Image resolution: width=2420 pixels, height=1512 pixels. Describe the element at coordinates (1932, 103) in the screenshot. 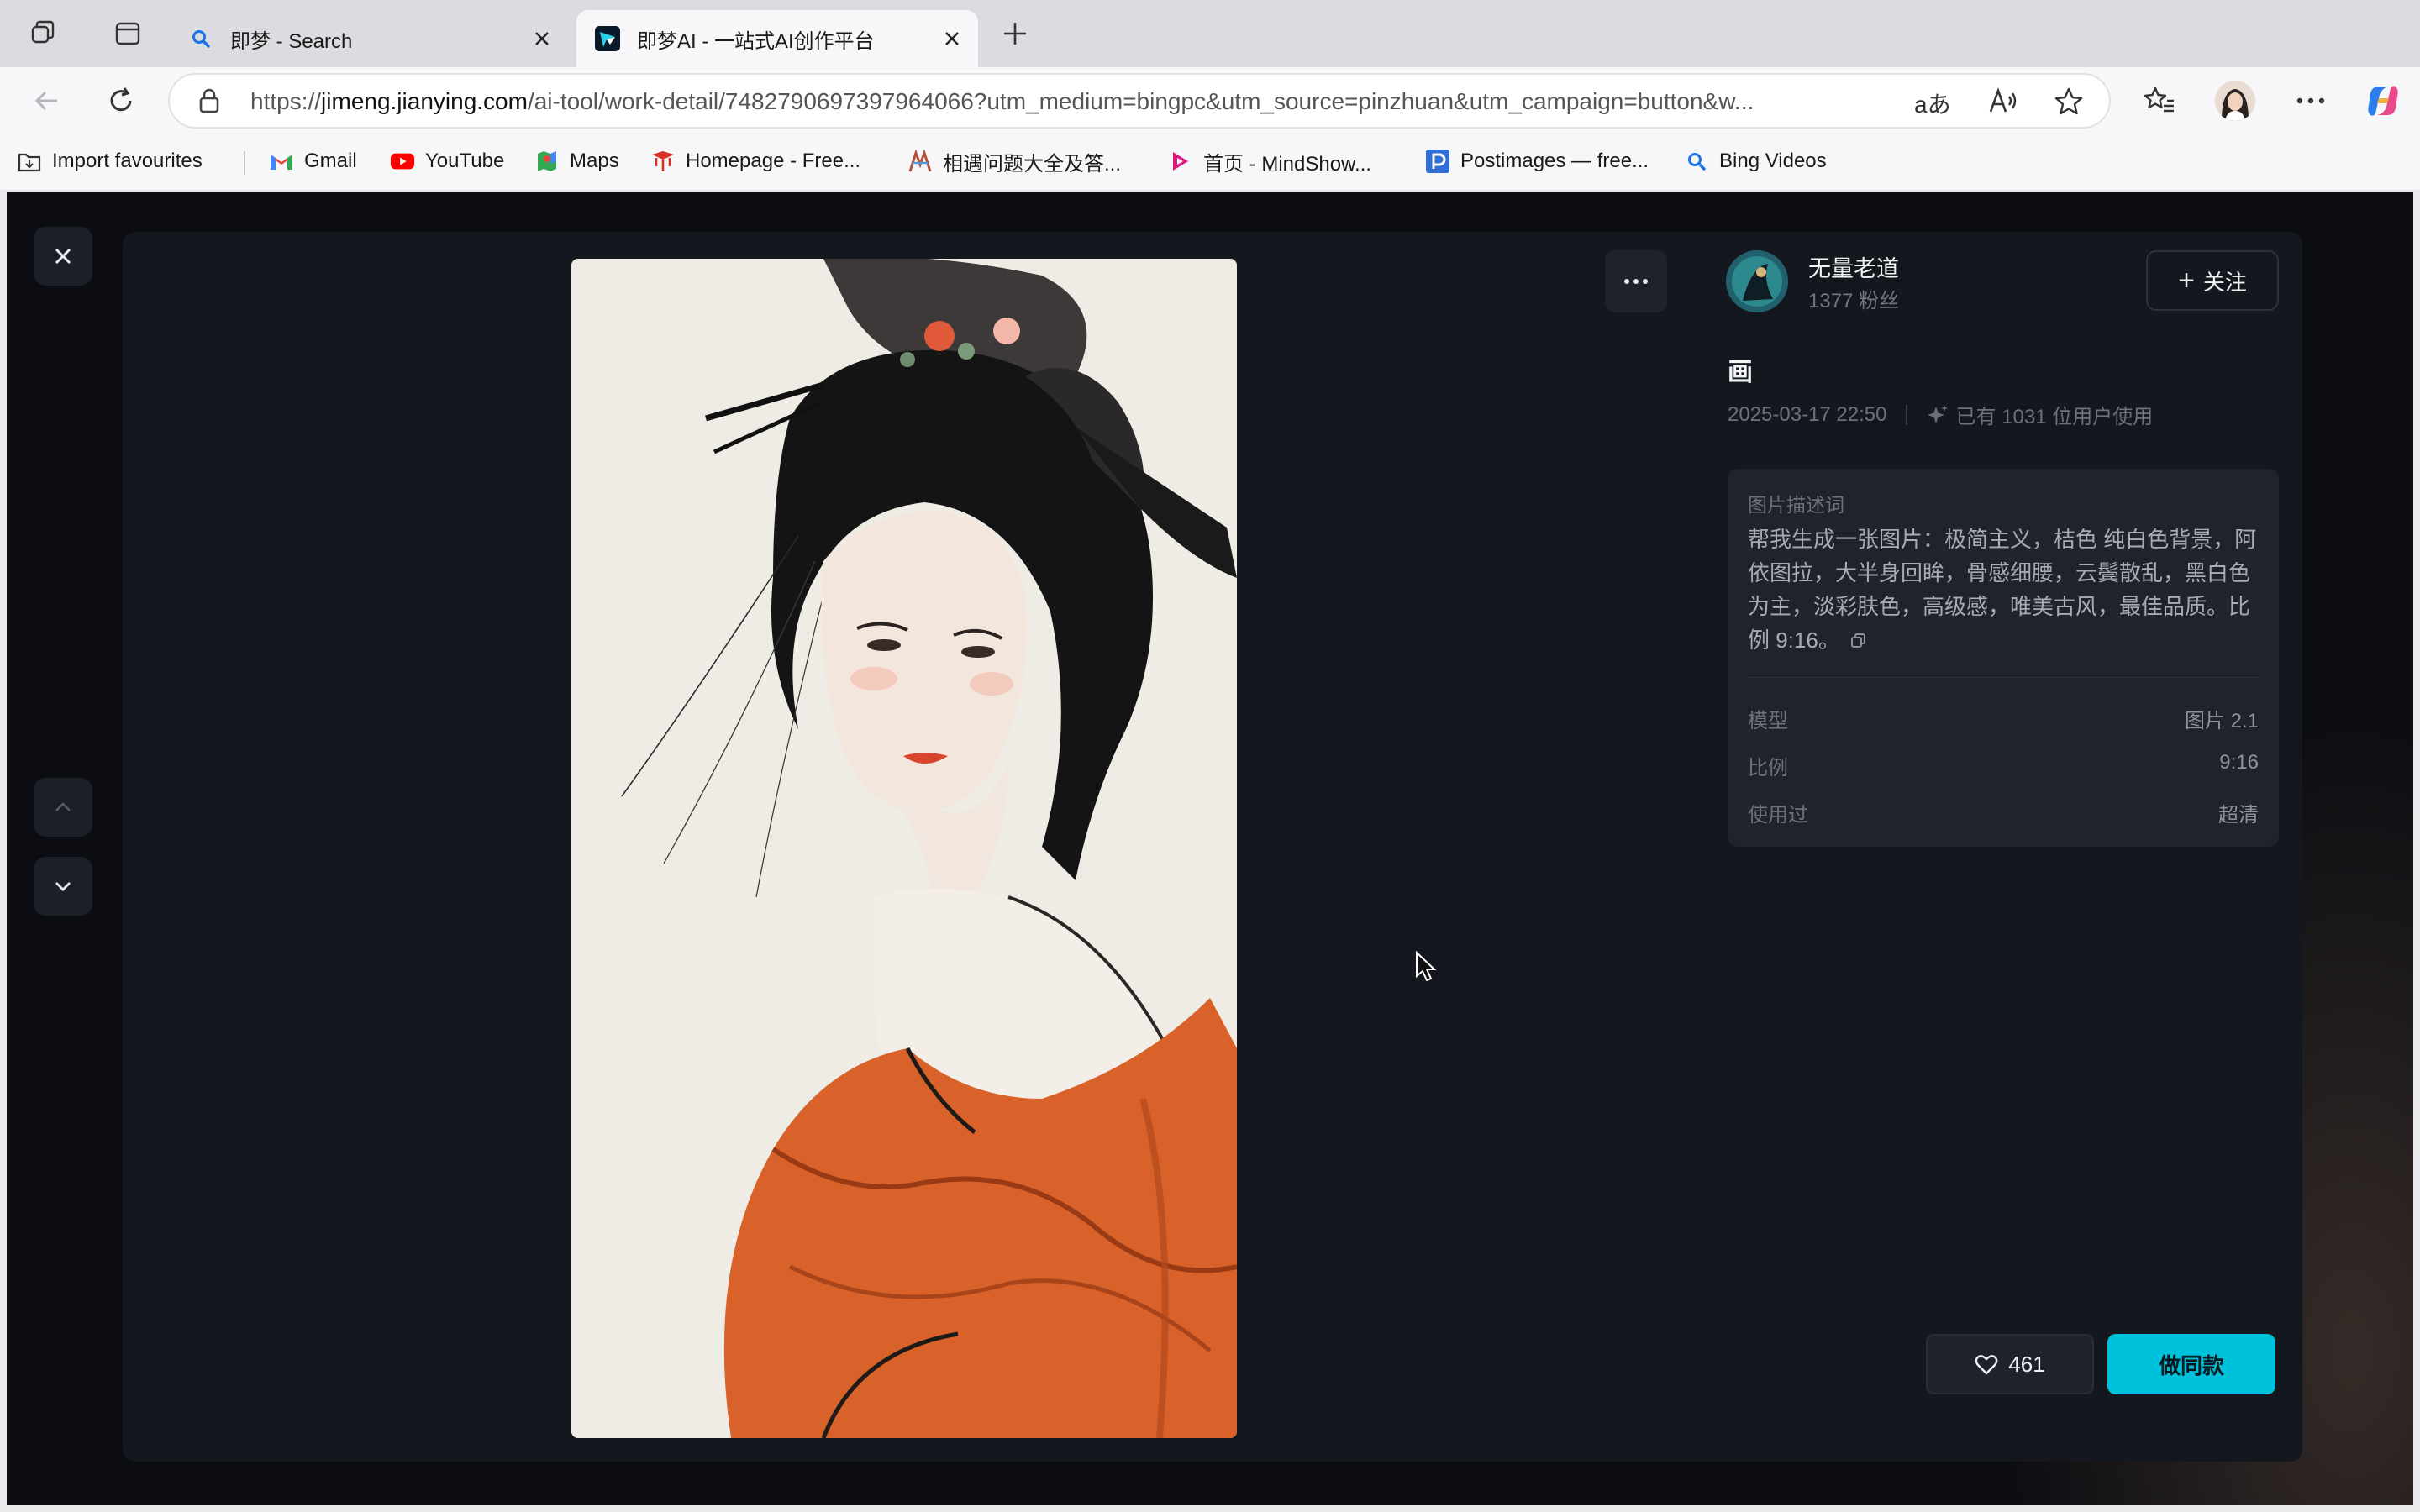

I see `translate-icon: aあ` at that location.